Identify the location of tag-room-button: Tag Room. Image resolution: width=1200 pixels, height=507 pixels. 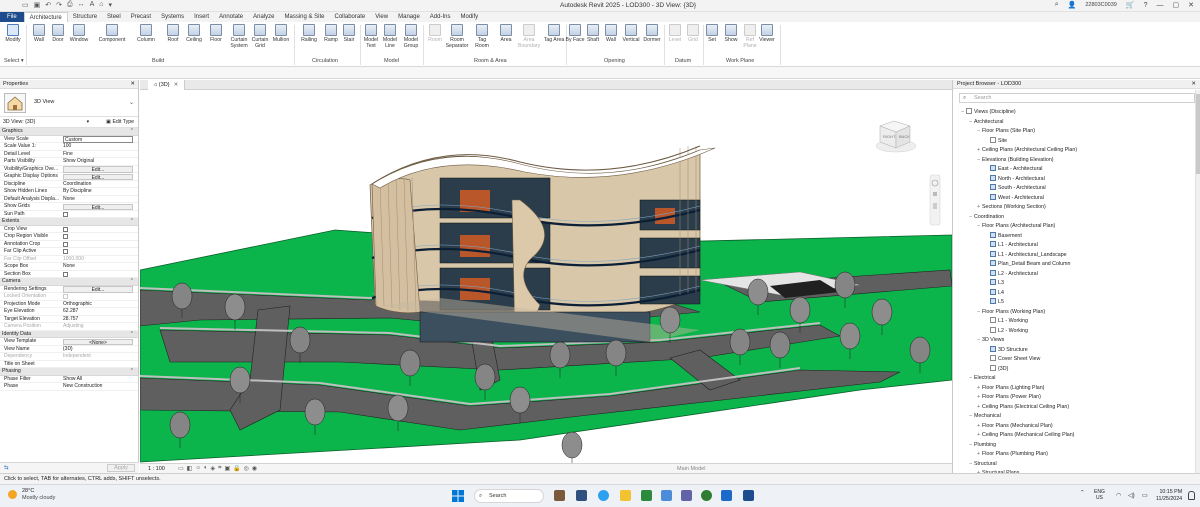
(482, 36).